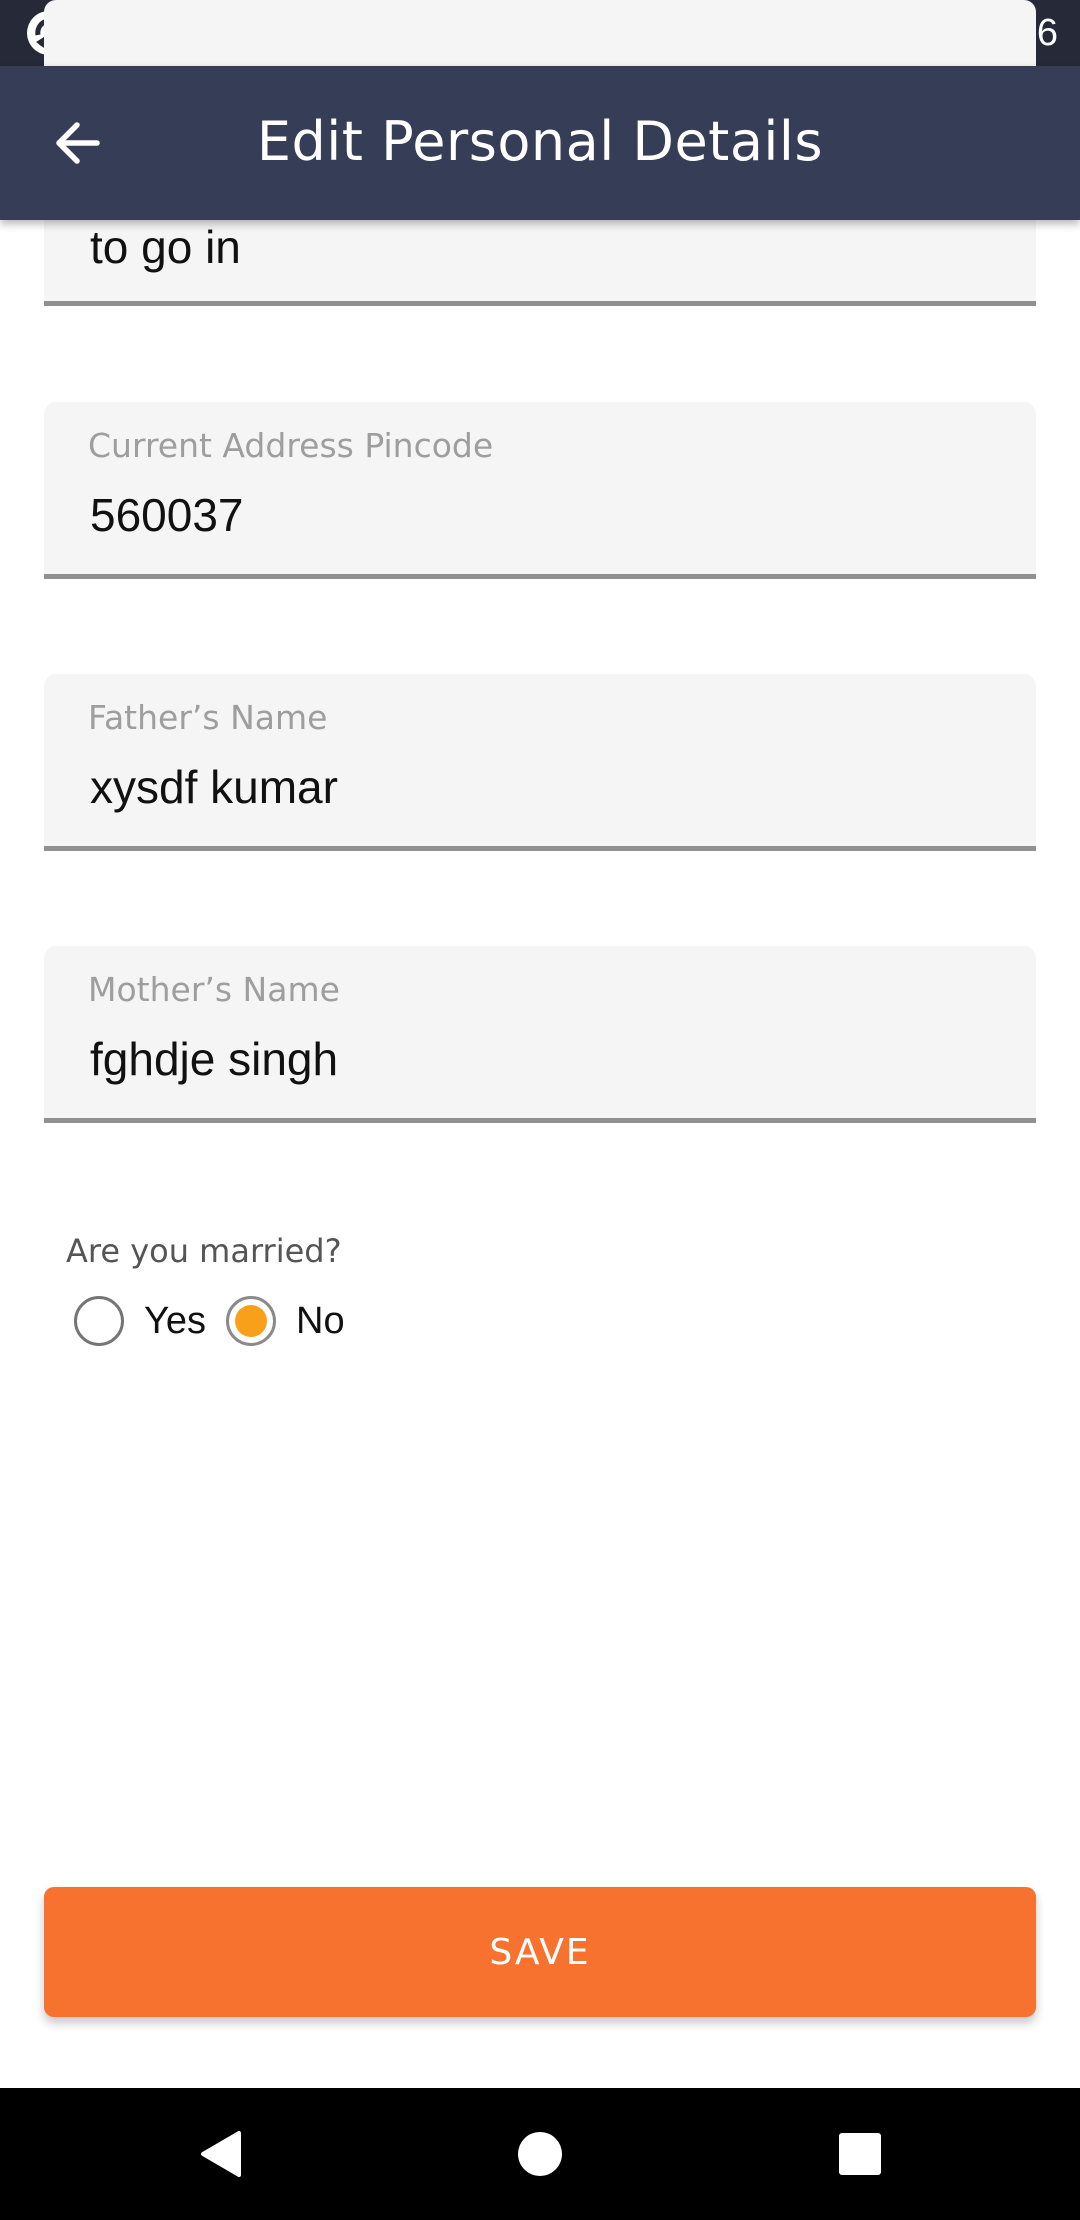  I want to click on app-bar: Edit Personal Details, so click(540, 143).